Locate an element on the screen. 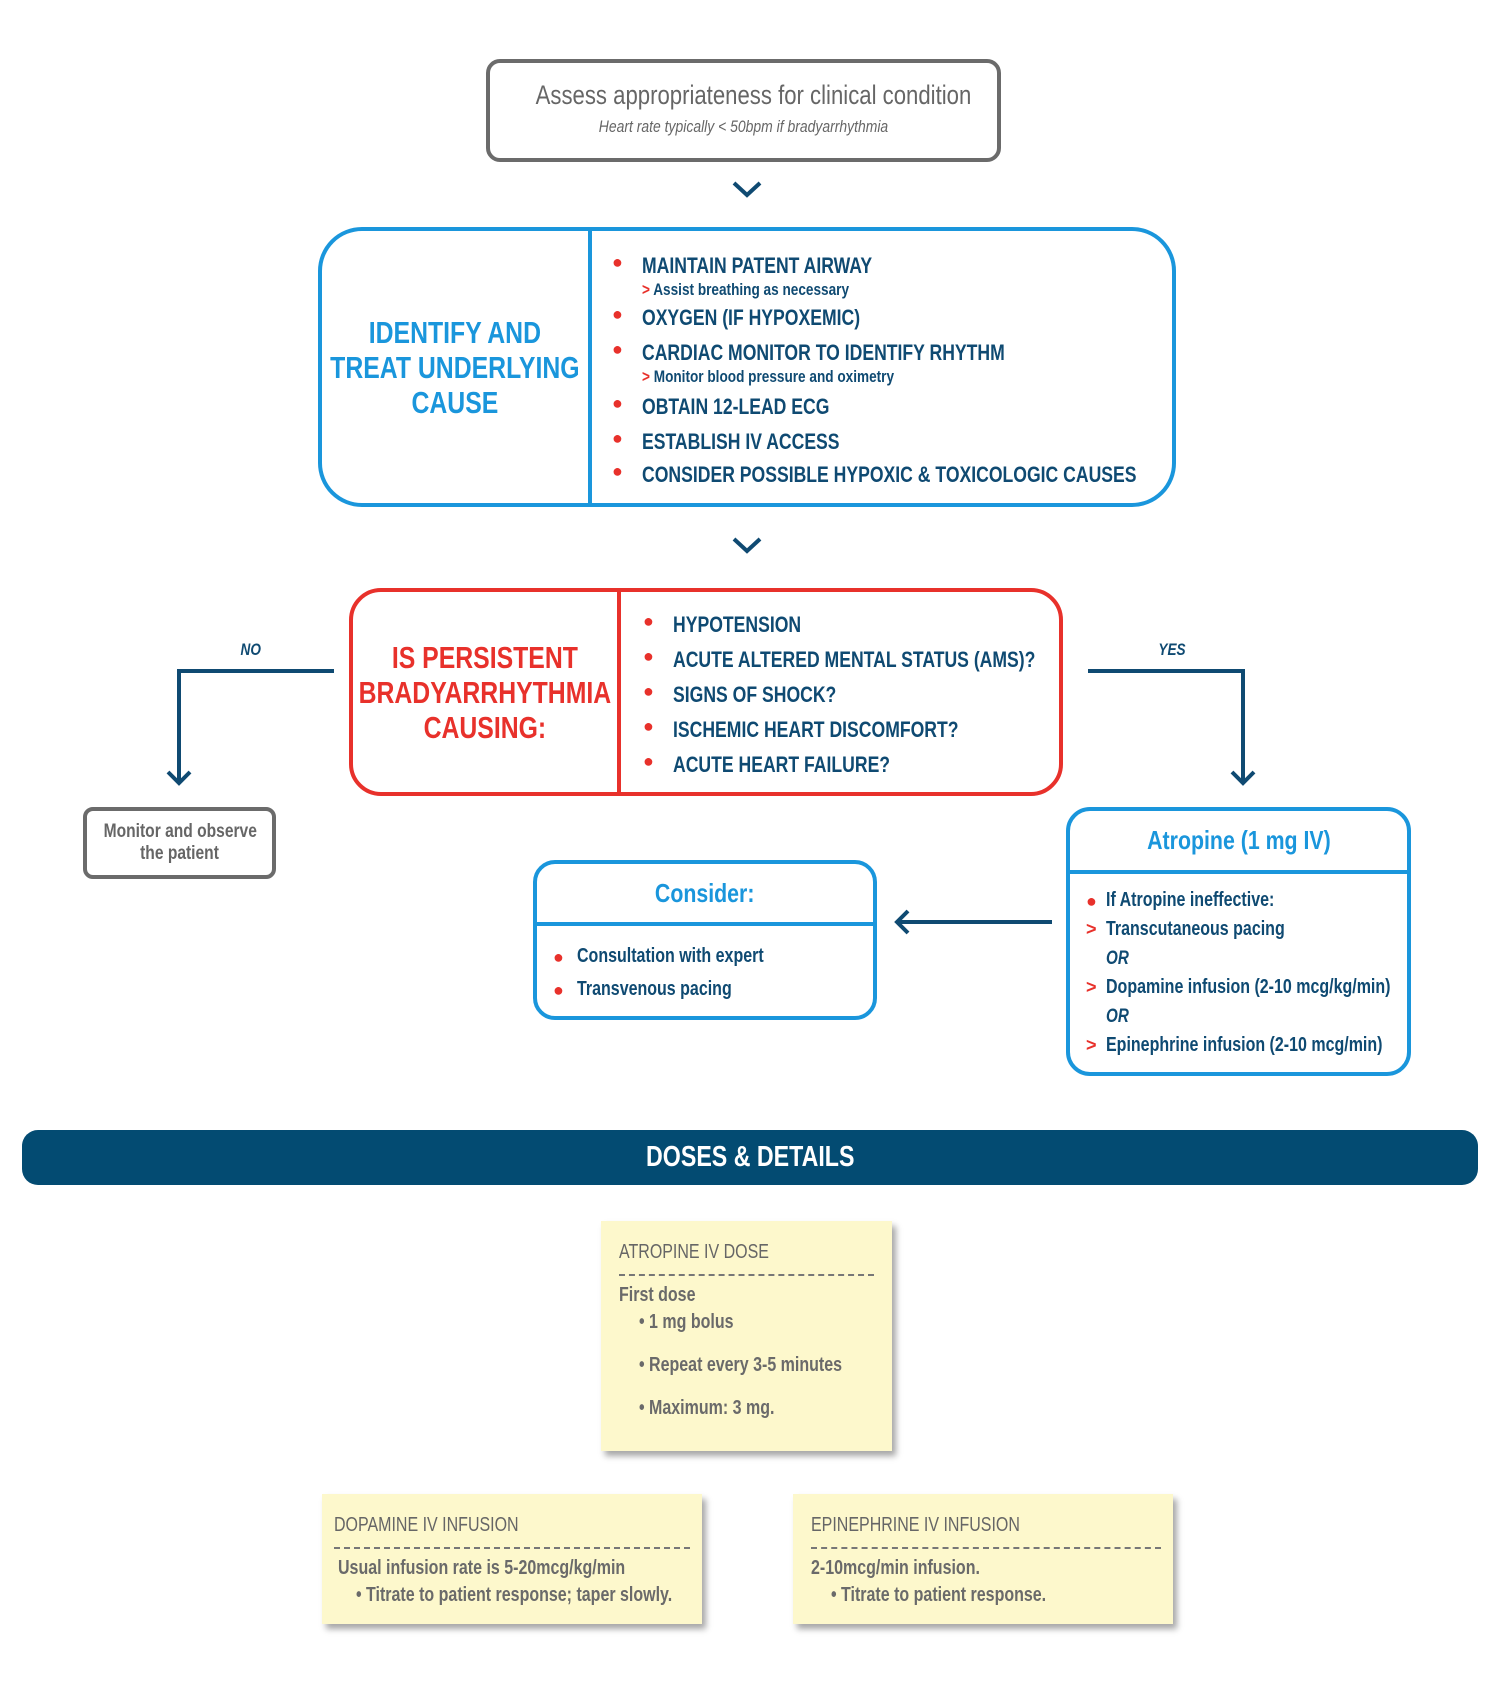 The width and height of the screenshot is (1500, 1700). atropine-option: Transcutaneous pacing is located at coordinates (1195, 929).